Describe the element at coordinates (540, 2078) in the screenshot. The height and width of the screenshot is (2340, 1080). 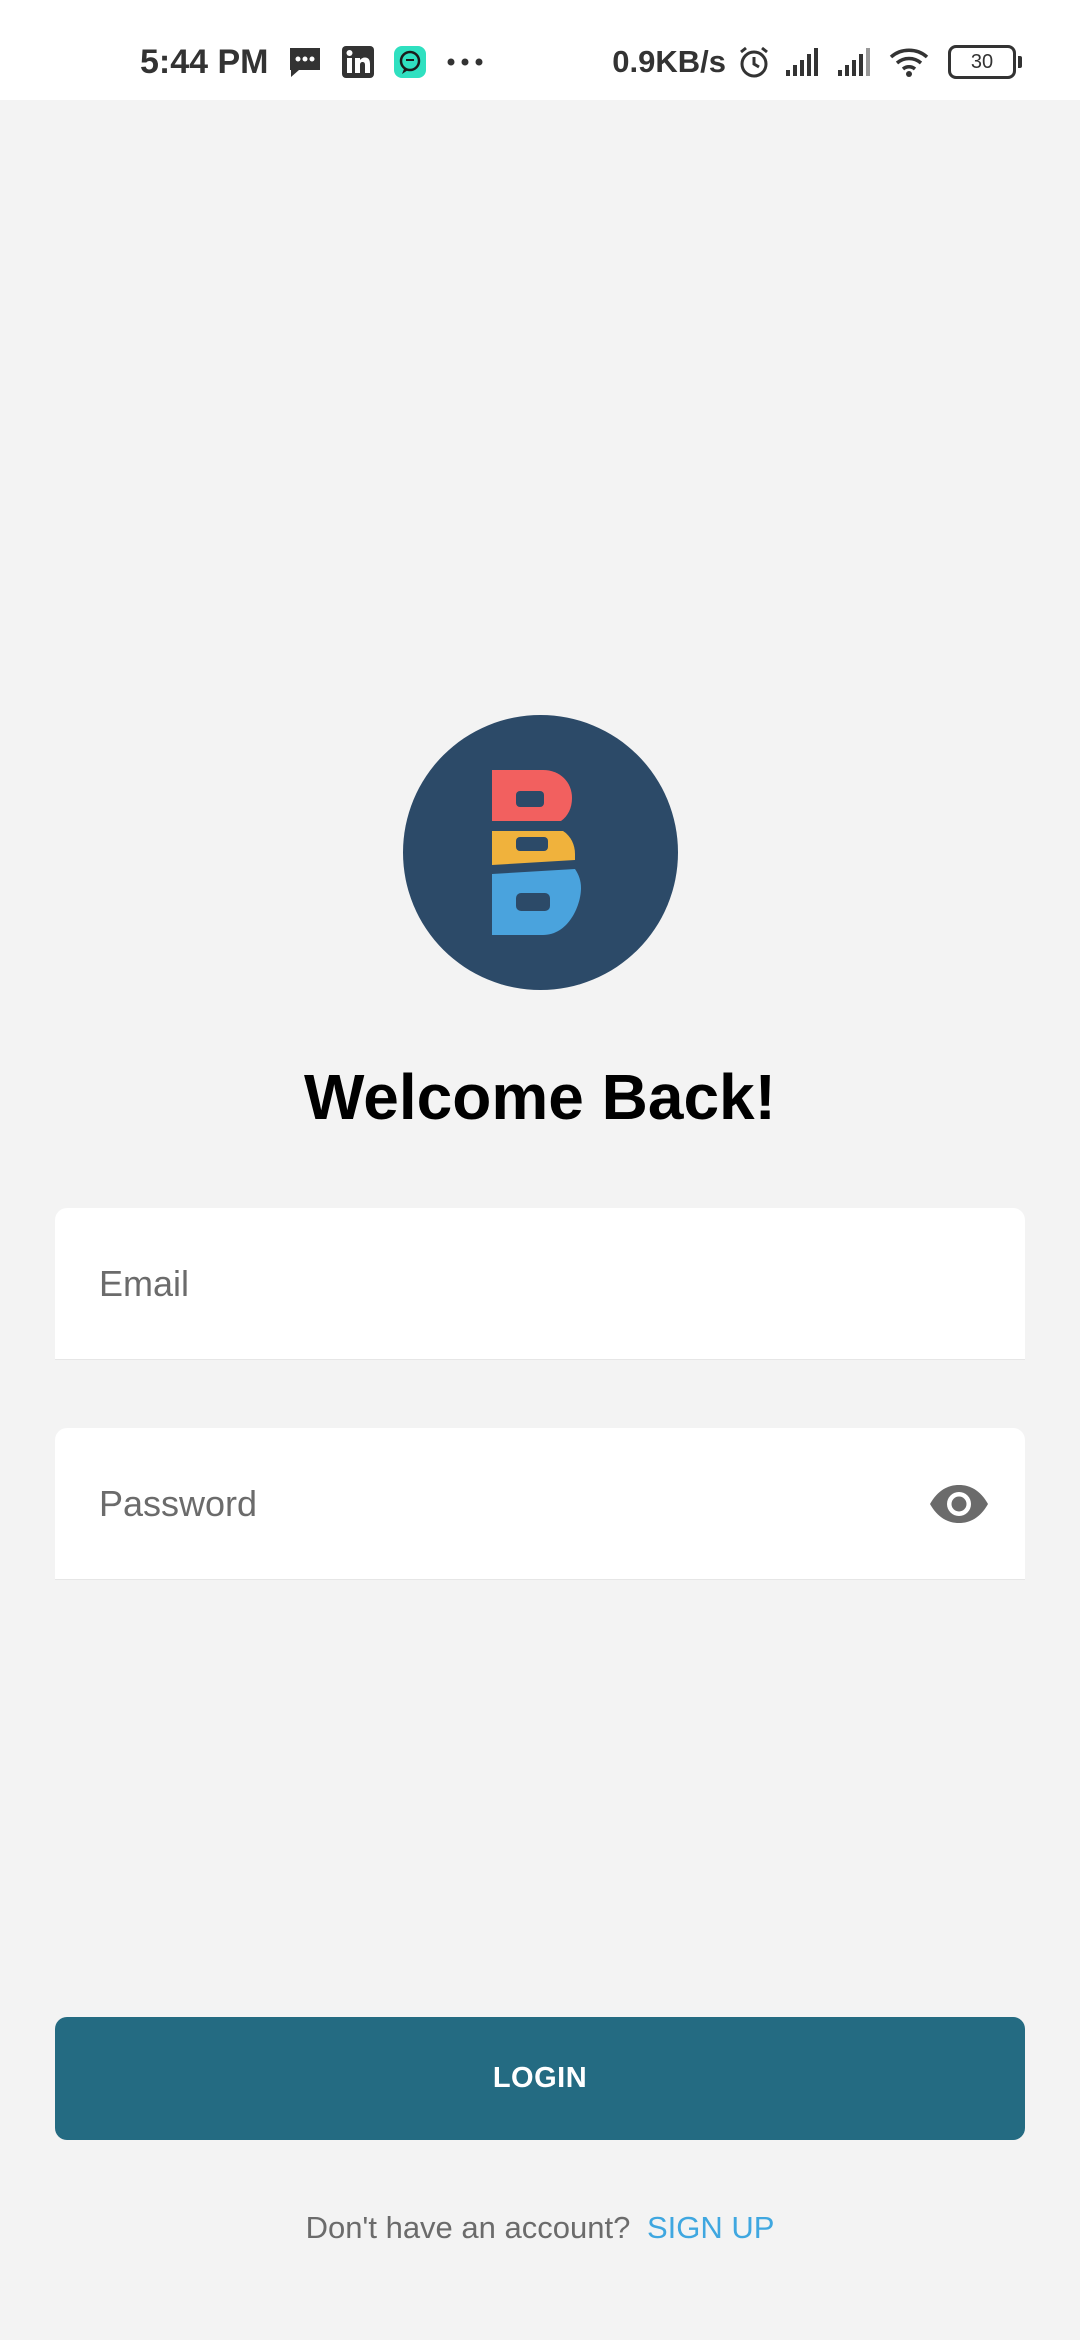
I see `login-button: LOGIN` at that location.